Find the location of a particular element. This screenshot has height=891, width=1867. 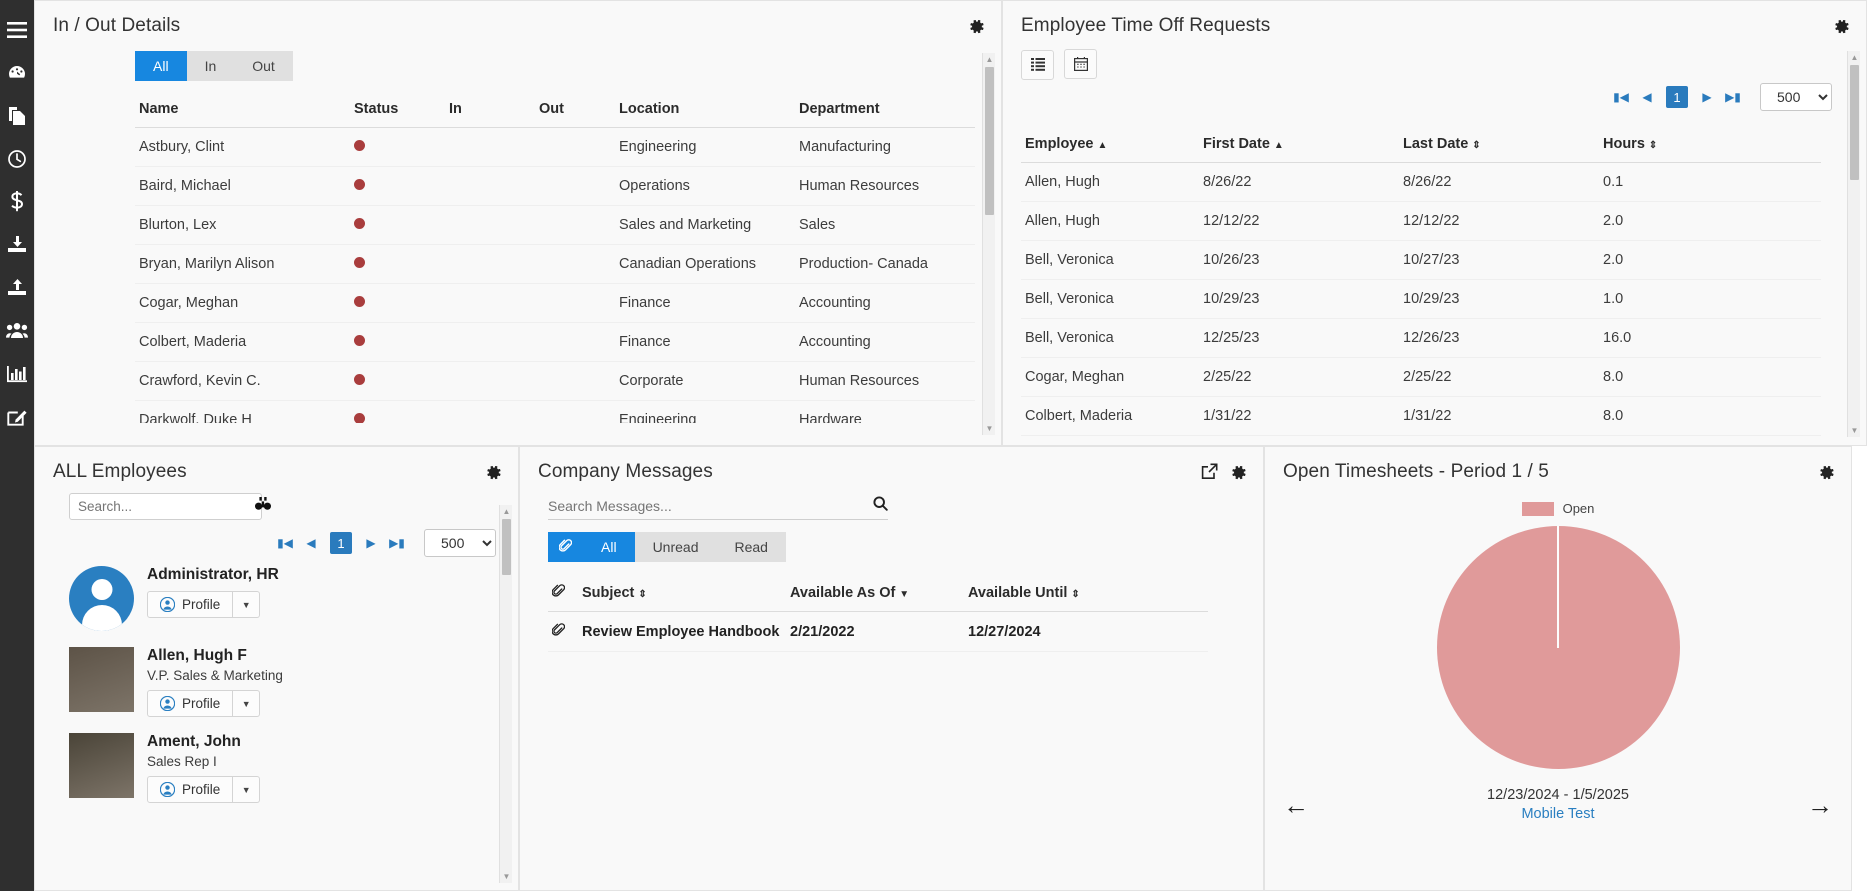

employee-search-box is located at coordinates (170, 506).